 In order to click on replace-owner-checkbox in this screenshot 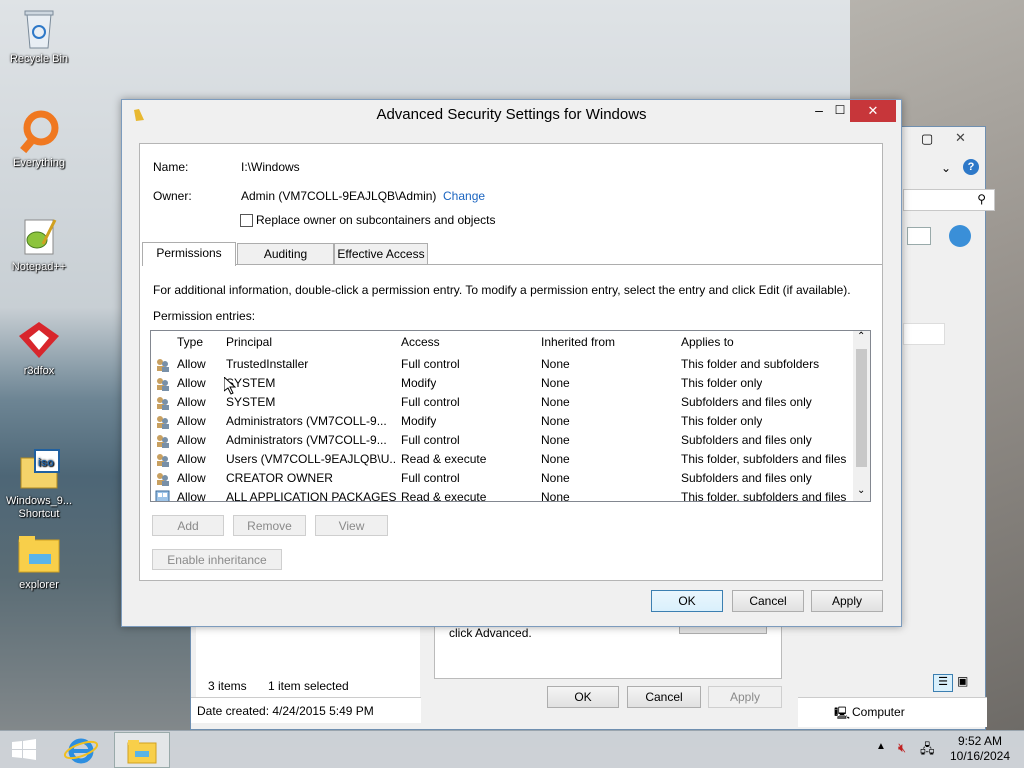, I will do `click(246, 220)`.